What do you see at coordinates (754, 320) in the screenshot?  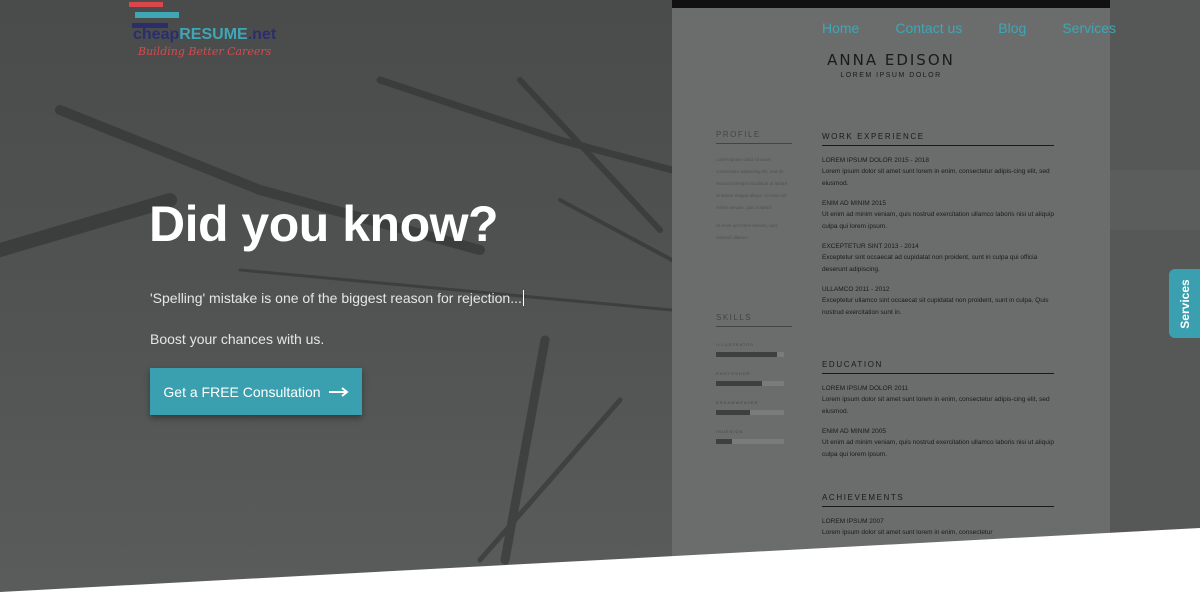 I see `resume-skills-header: SKILLS` at bounding box center [754, 320].